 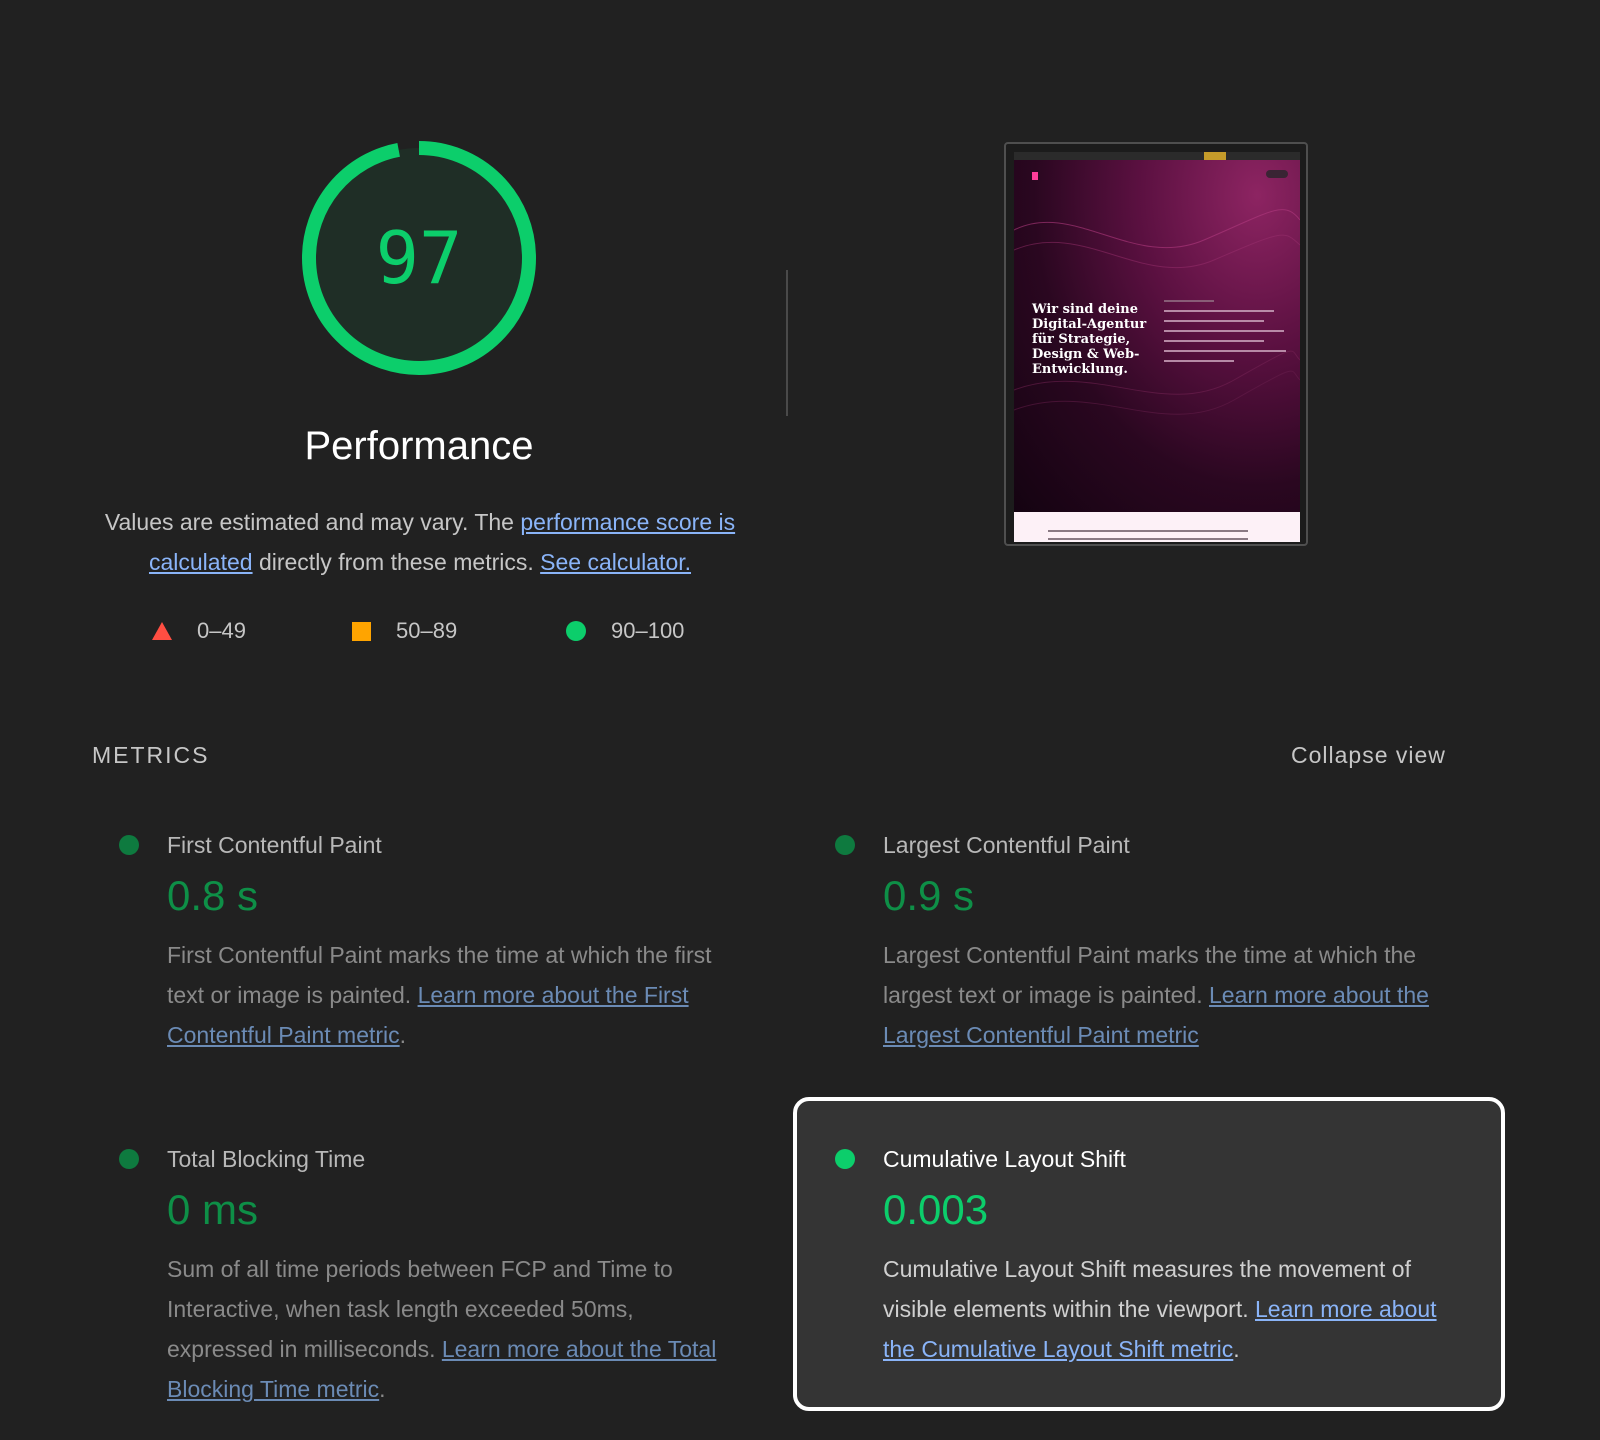 I want to click on legend-item-pass: 90–100, so click(x=625, y=631).